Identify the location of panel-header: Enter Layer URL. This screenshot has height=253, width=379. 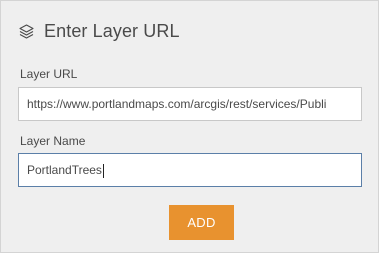
(99, 31).